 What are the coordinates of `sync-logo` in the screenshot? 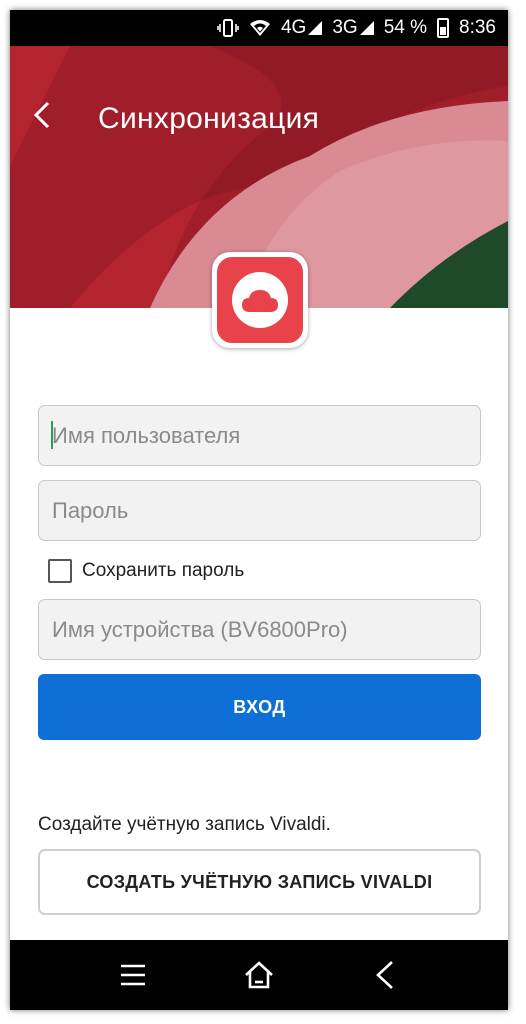 It's located at (260, 300).